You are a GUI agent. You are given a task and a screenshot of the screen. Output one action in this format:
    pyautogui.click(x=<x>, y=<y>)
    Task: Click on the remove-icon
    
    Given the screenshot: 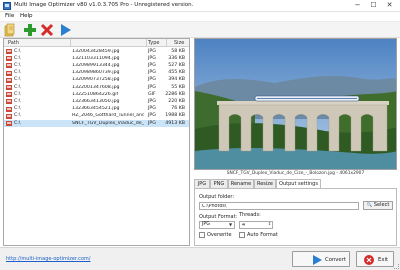 What is the action you would take?
    pyautogui.click(x=47, y=30)
    